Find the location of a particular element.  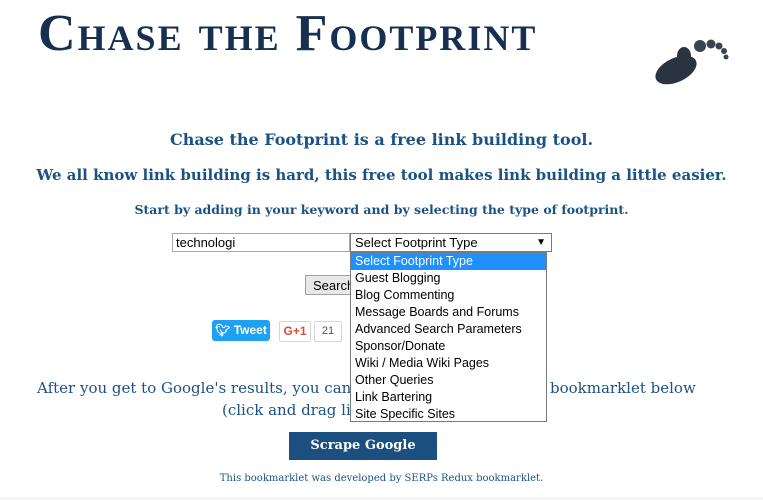

footprint-select-value: Select Footprint Type is located at coordinates (416, 242).